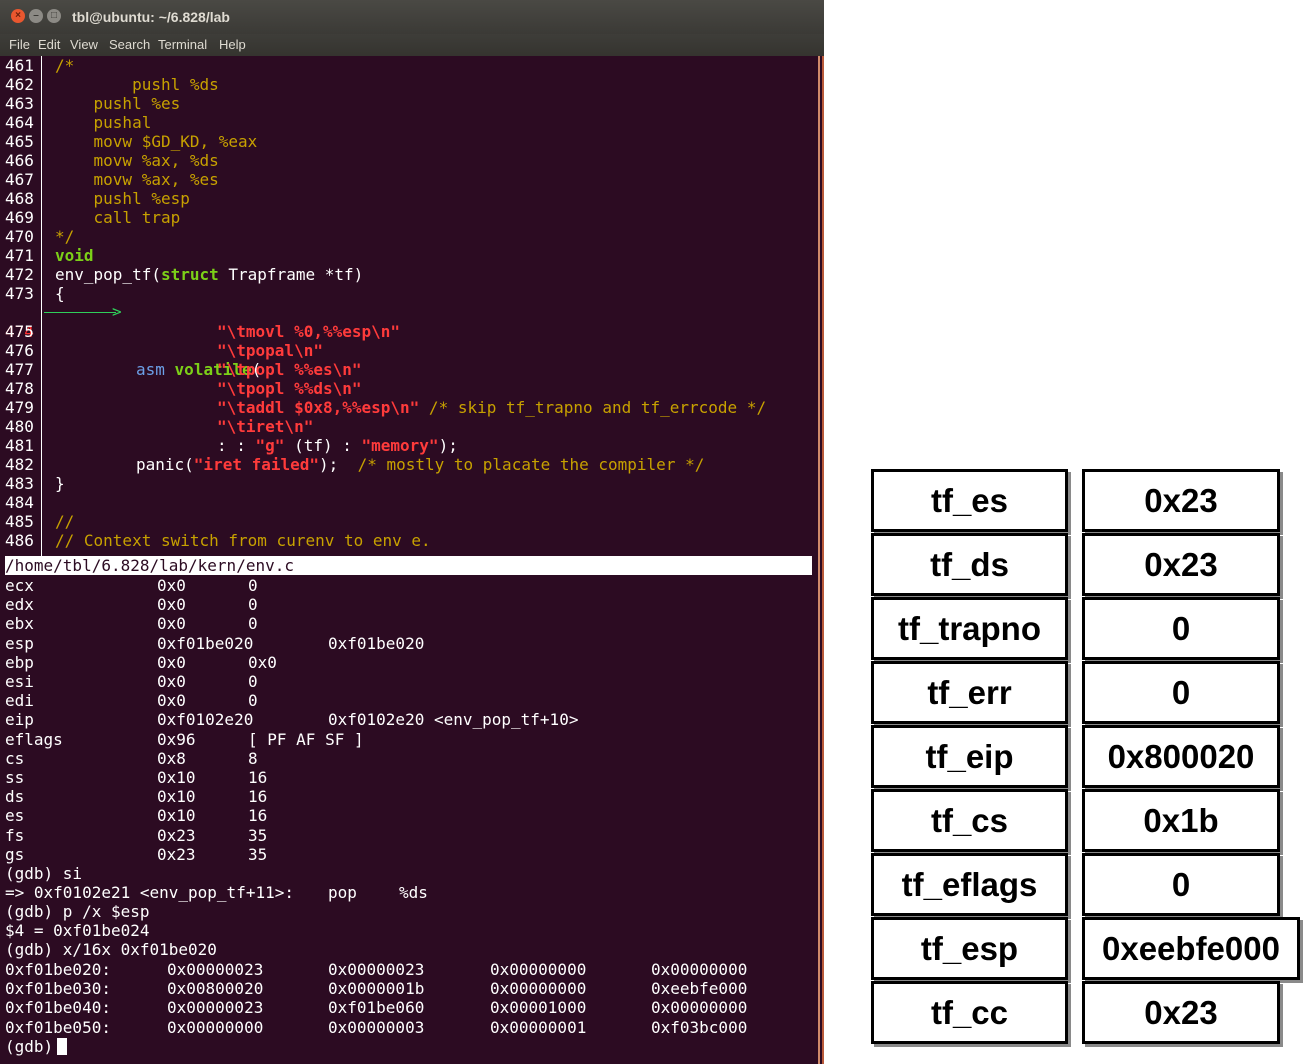 This screenshot has height=1064, width=1309. Describe the element at coordinates (15, 816) in the screenshot. I see `register-name: es` at that location.